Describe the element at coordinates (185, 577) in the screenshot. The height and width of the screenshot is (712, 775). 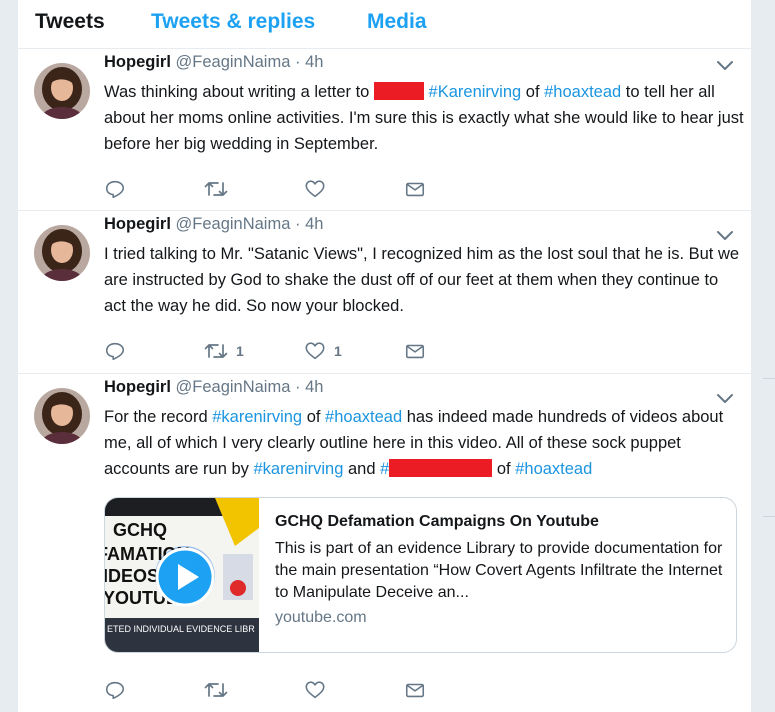
I see `play-icon` at that location.